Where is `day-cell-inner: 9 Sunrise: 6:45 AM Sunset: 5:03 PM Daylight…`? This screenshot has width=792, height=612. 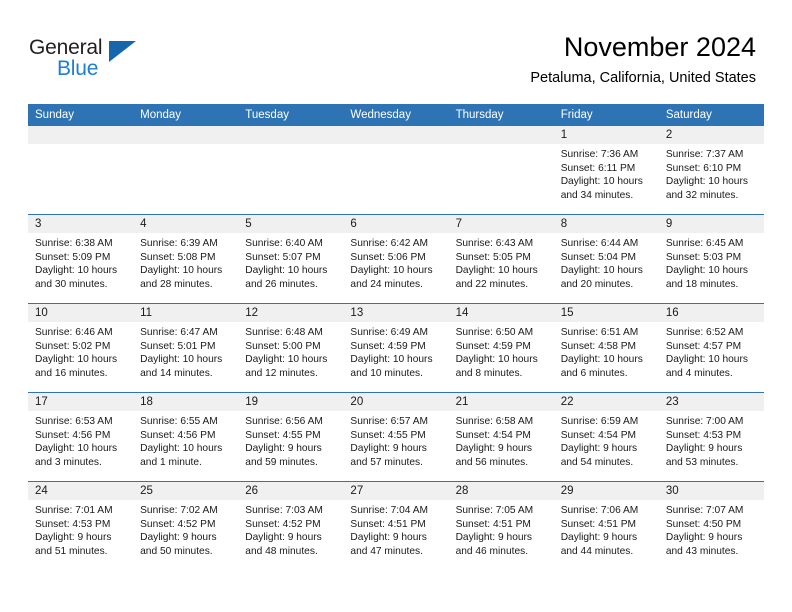
day-cell-inner: 9 Sunrise: 6:45 AM Sunset: 5:03 PM Daylight… is located at coordinates (711, 259).